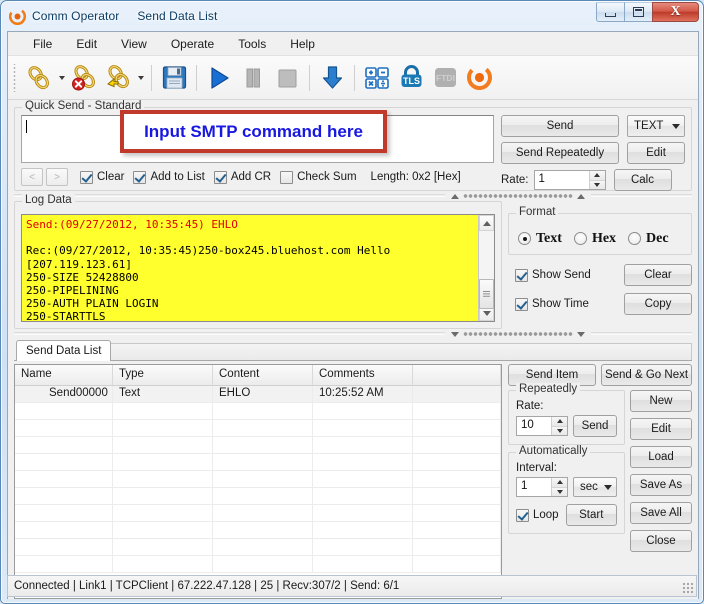 The width and height of the screenshot is (704, 604). I want to click on toolbar-grip, so click(14, 77).